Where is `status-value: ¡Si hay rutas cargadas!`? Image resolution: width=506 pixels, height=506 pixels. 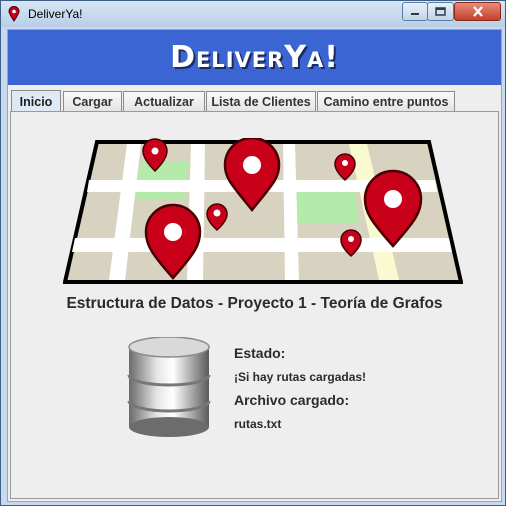
status-value: ¡Si hay rutas cargadas! is located at coordinates (300, 377).